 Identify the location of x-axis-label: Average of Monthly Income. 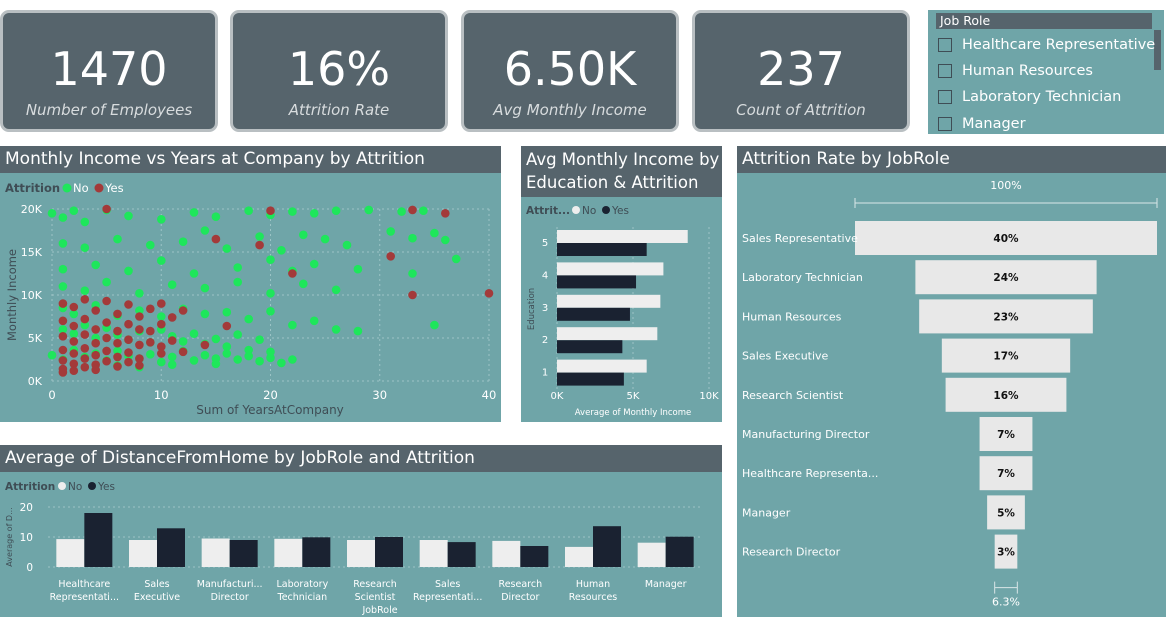
(633, 413).